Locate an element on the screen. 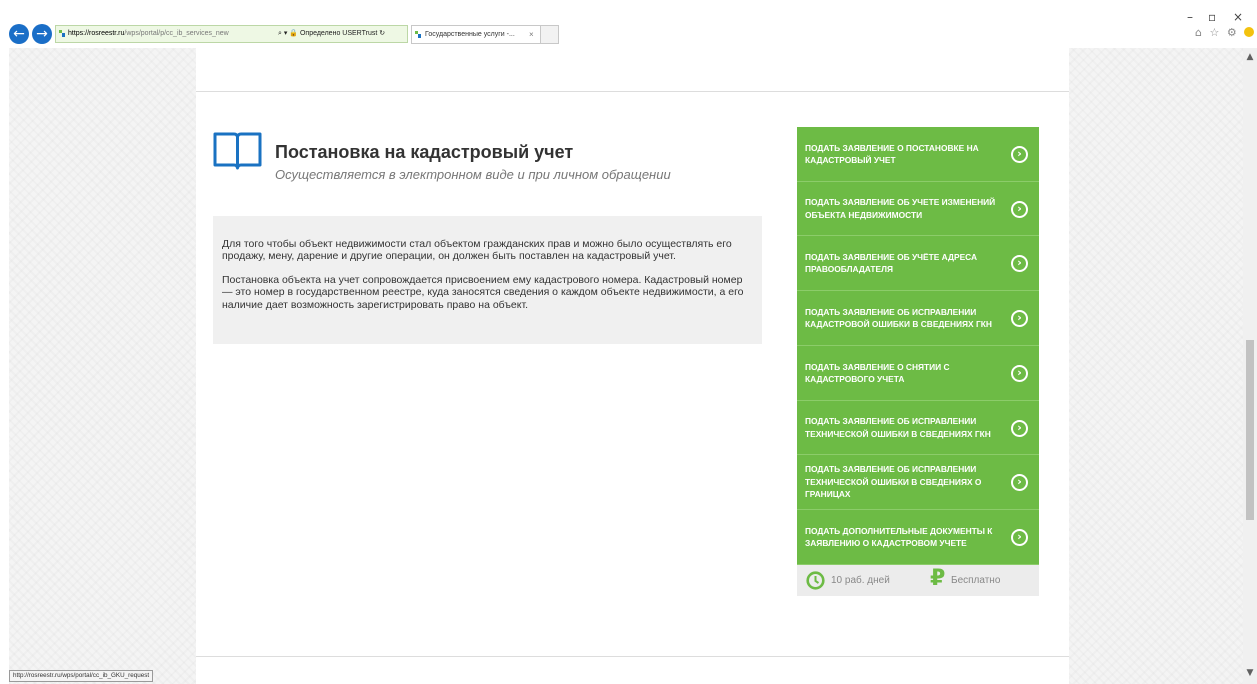  window-close-icon: × is located at coordinates (1238, 17).